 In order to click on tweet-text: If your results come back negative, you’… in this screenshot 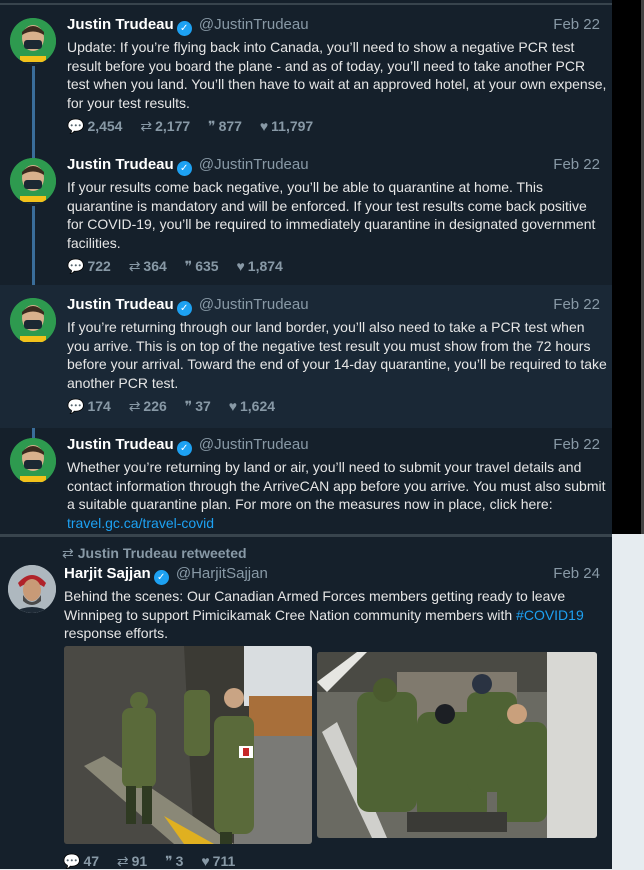, I will do `click(331, 215)`.